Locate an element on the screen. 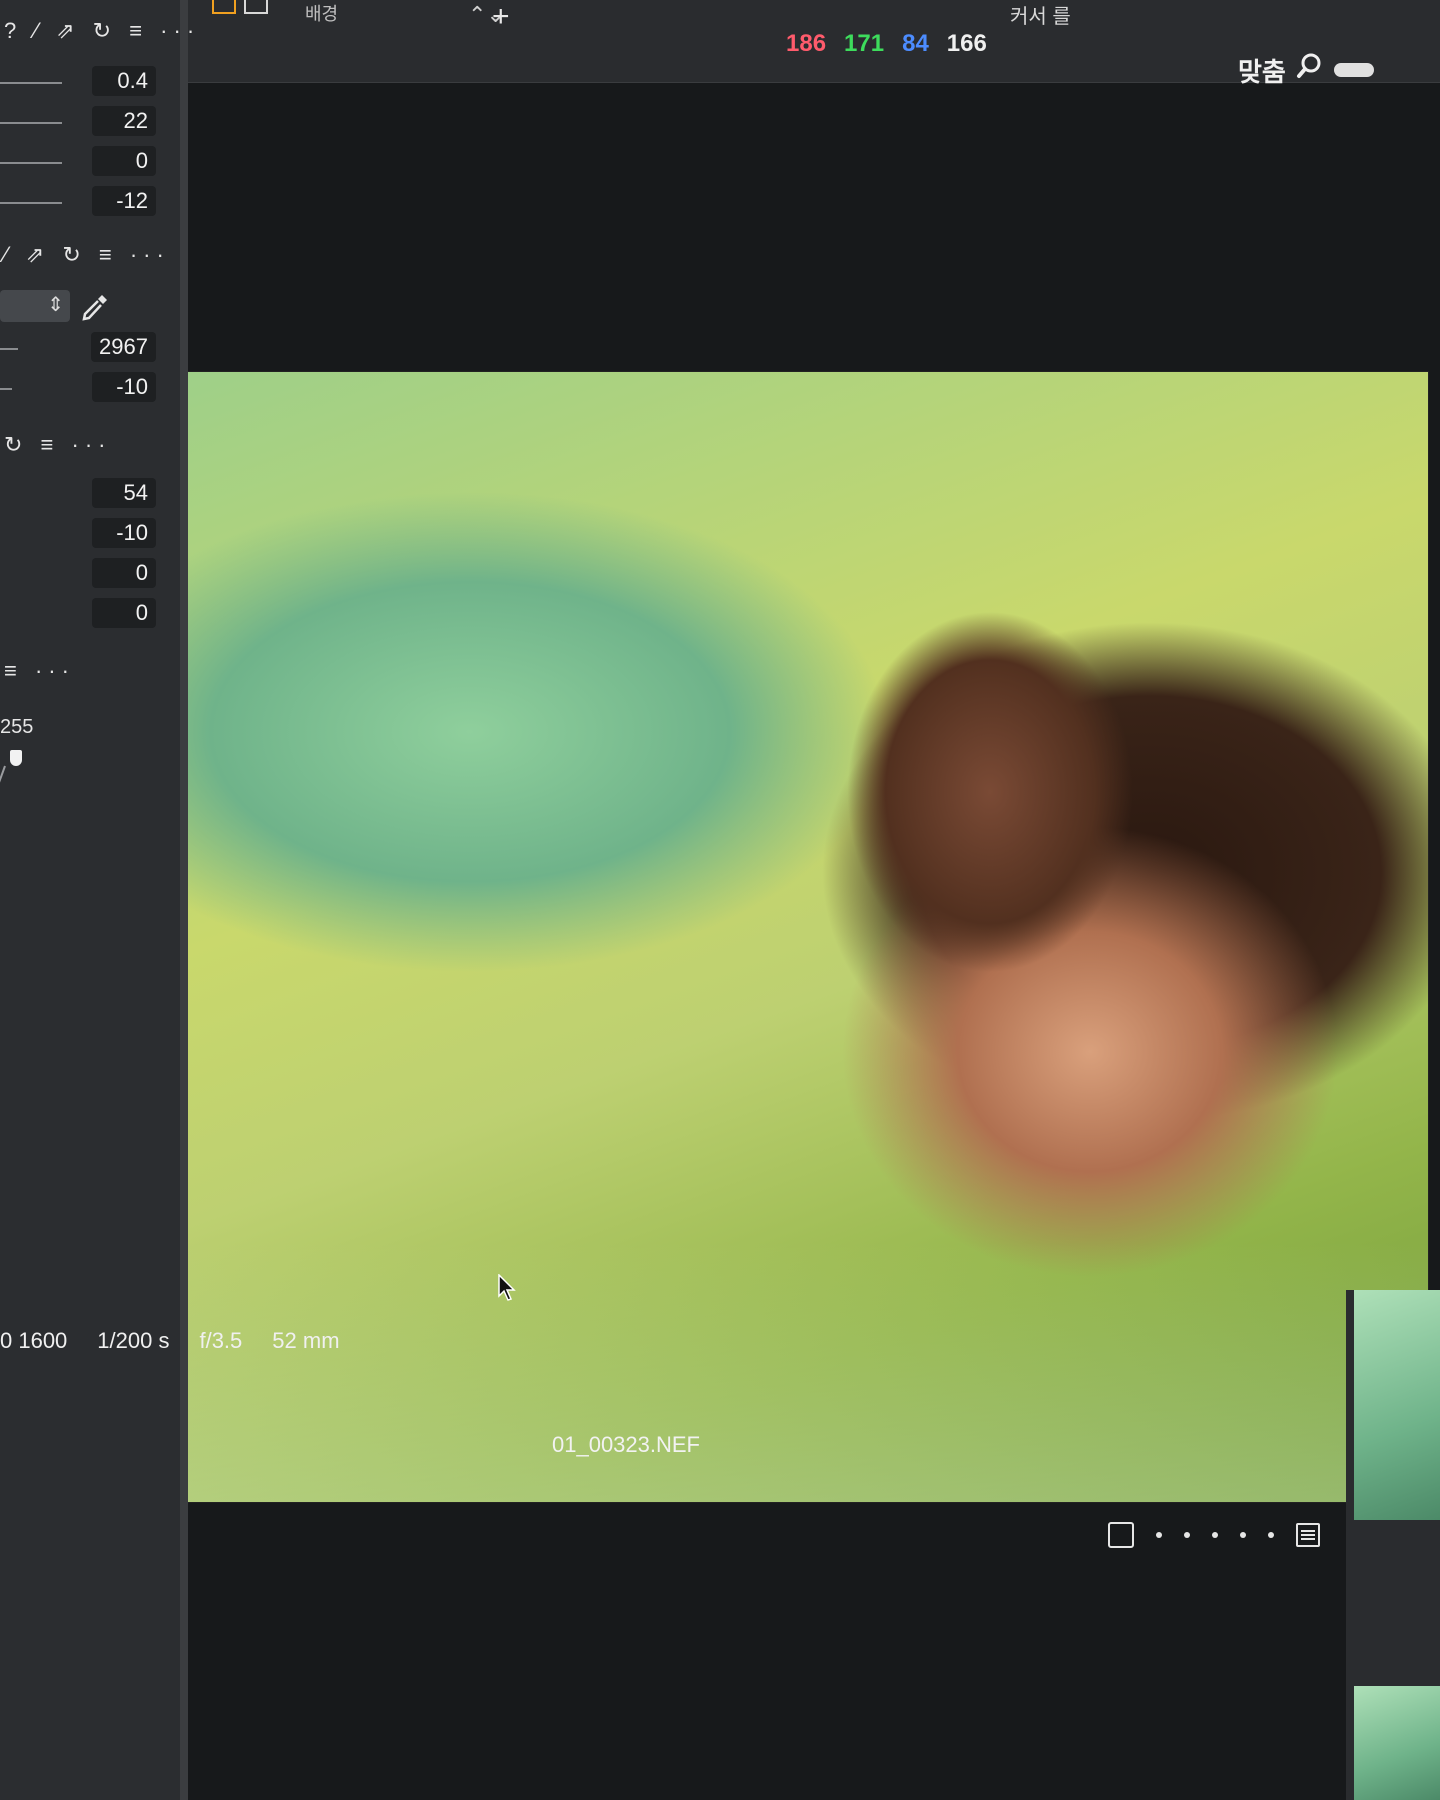 The image size is (1440, 1800). top-toolbar: 배경 ⌃⌄ + 커서 를 186 171 84 166 맞춤 is located at coordinates (720, 43).